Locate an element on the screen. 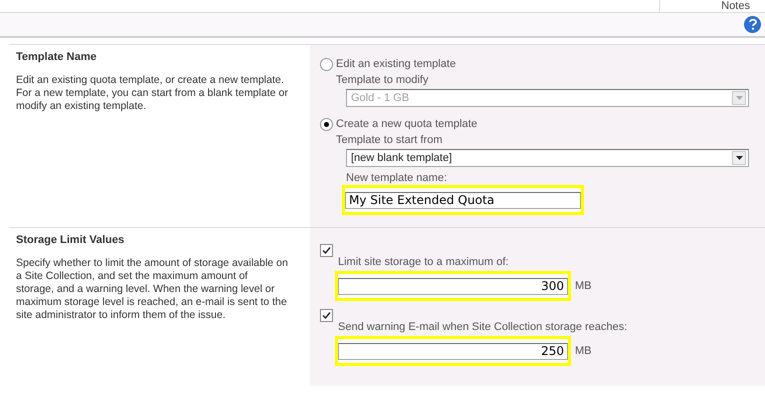 This screenshot has height=401, width=765. checkbox-label: Limit site storage to a maximum of: is located at coordinates (424, 262).